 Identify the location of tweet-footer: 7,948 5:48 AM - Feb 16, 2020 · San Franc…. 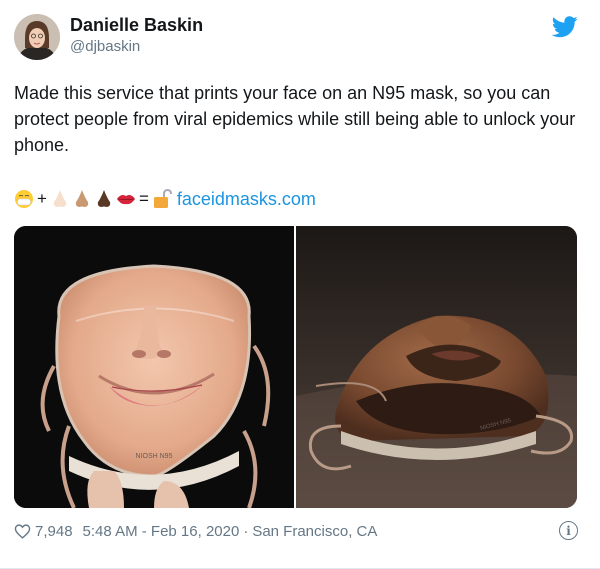
(195, 531).